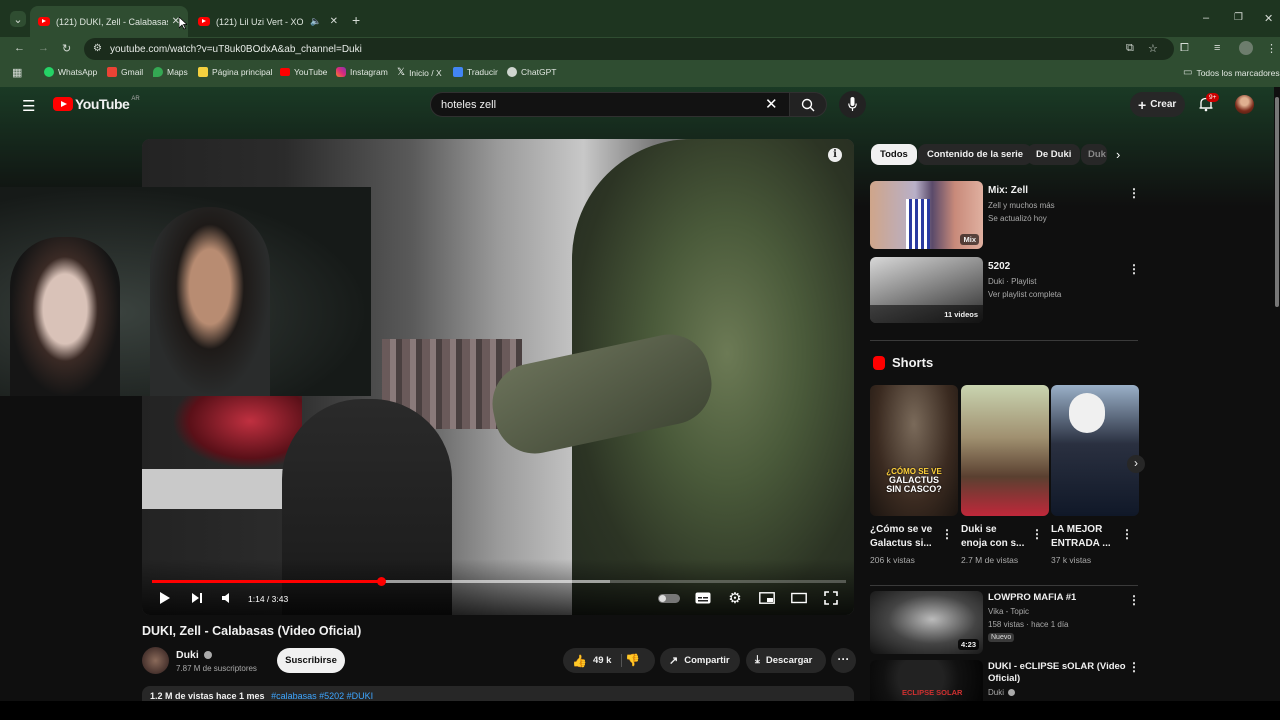 Image resolution: width=1280 pixels, height=720 pixels. Describe the element at coordinates (155, 660) in the screenshot. I see `channel-avatar` at that location.